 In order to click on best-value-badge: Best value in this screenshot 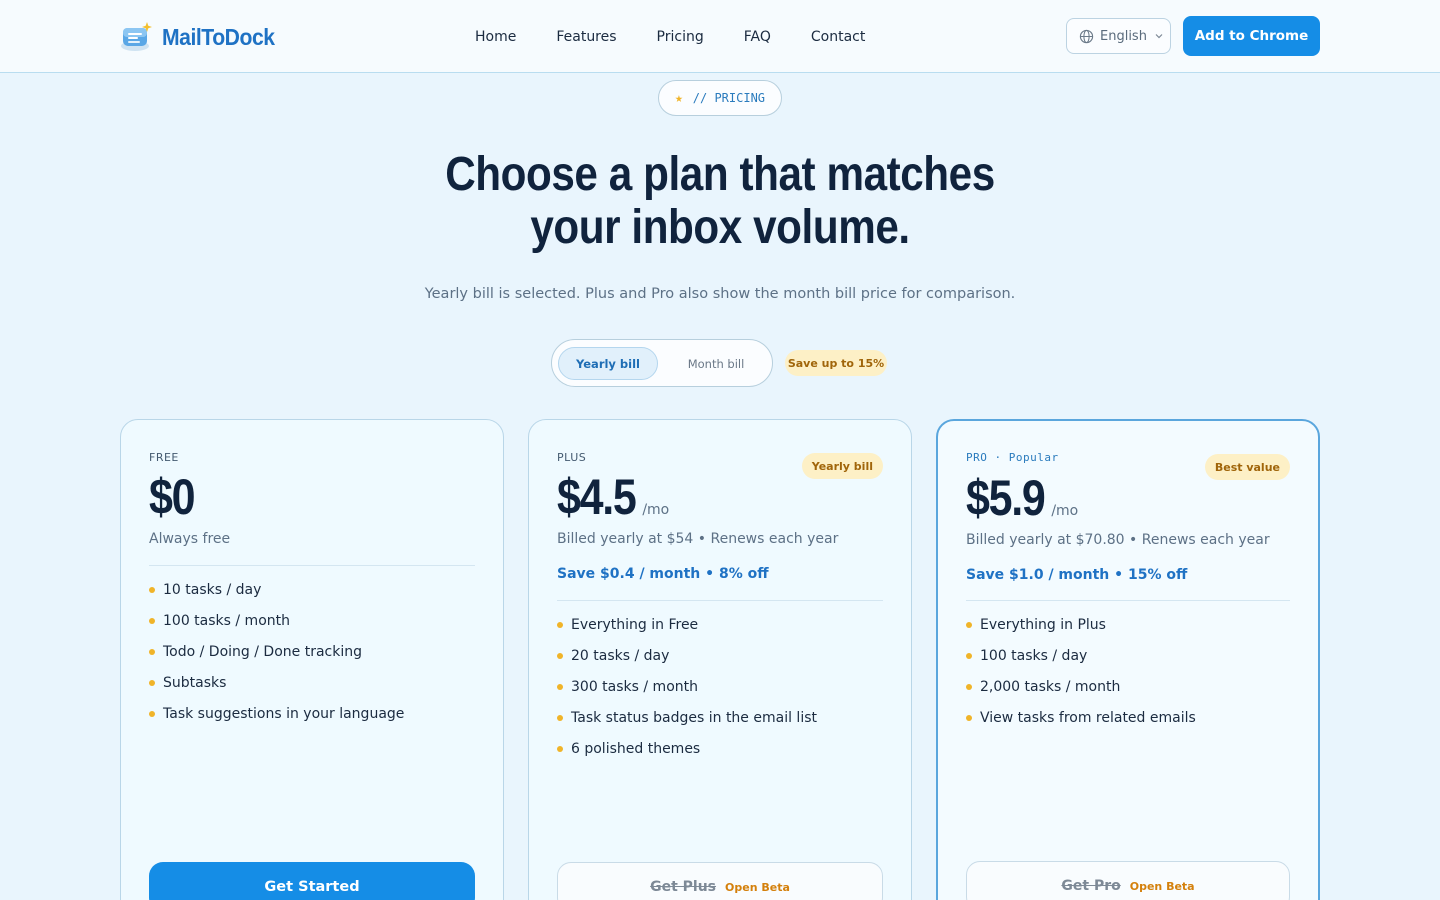, I will do `click(1247, 467)`.